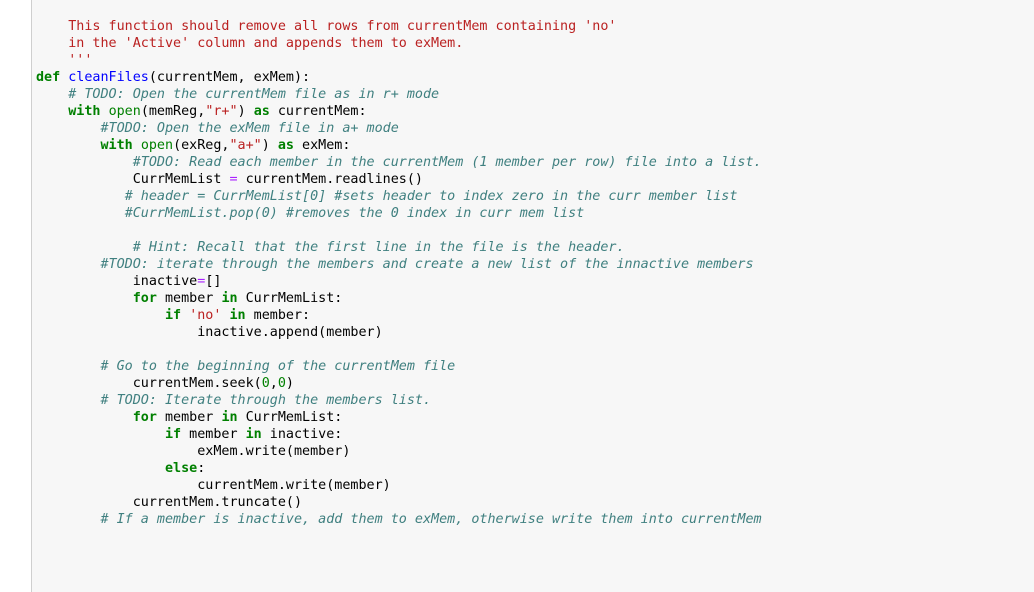 This screenshot has width=1034, height=592. Describe the element at coordinates (201, 468) in the screenshot. I see `code-token: :` at that location.